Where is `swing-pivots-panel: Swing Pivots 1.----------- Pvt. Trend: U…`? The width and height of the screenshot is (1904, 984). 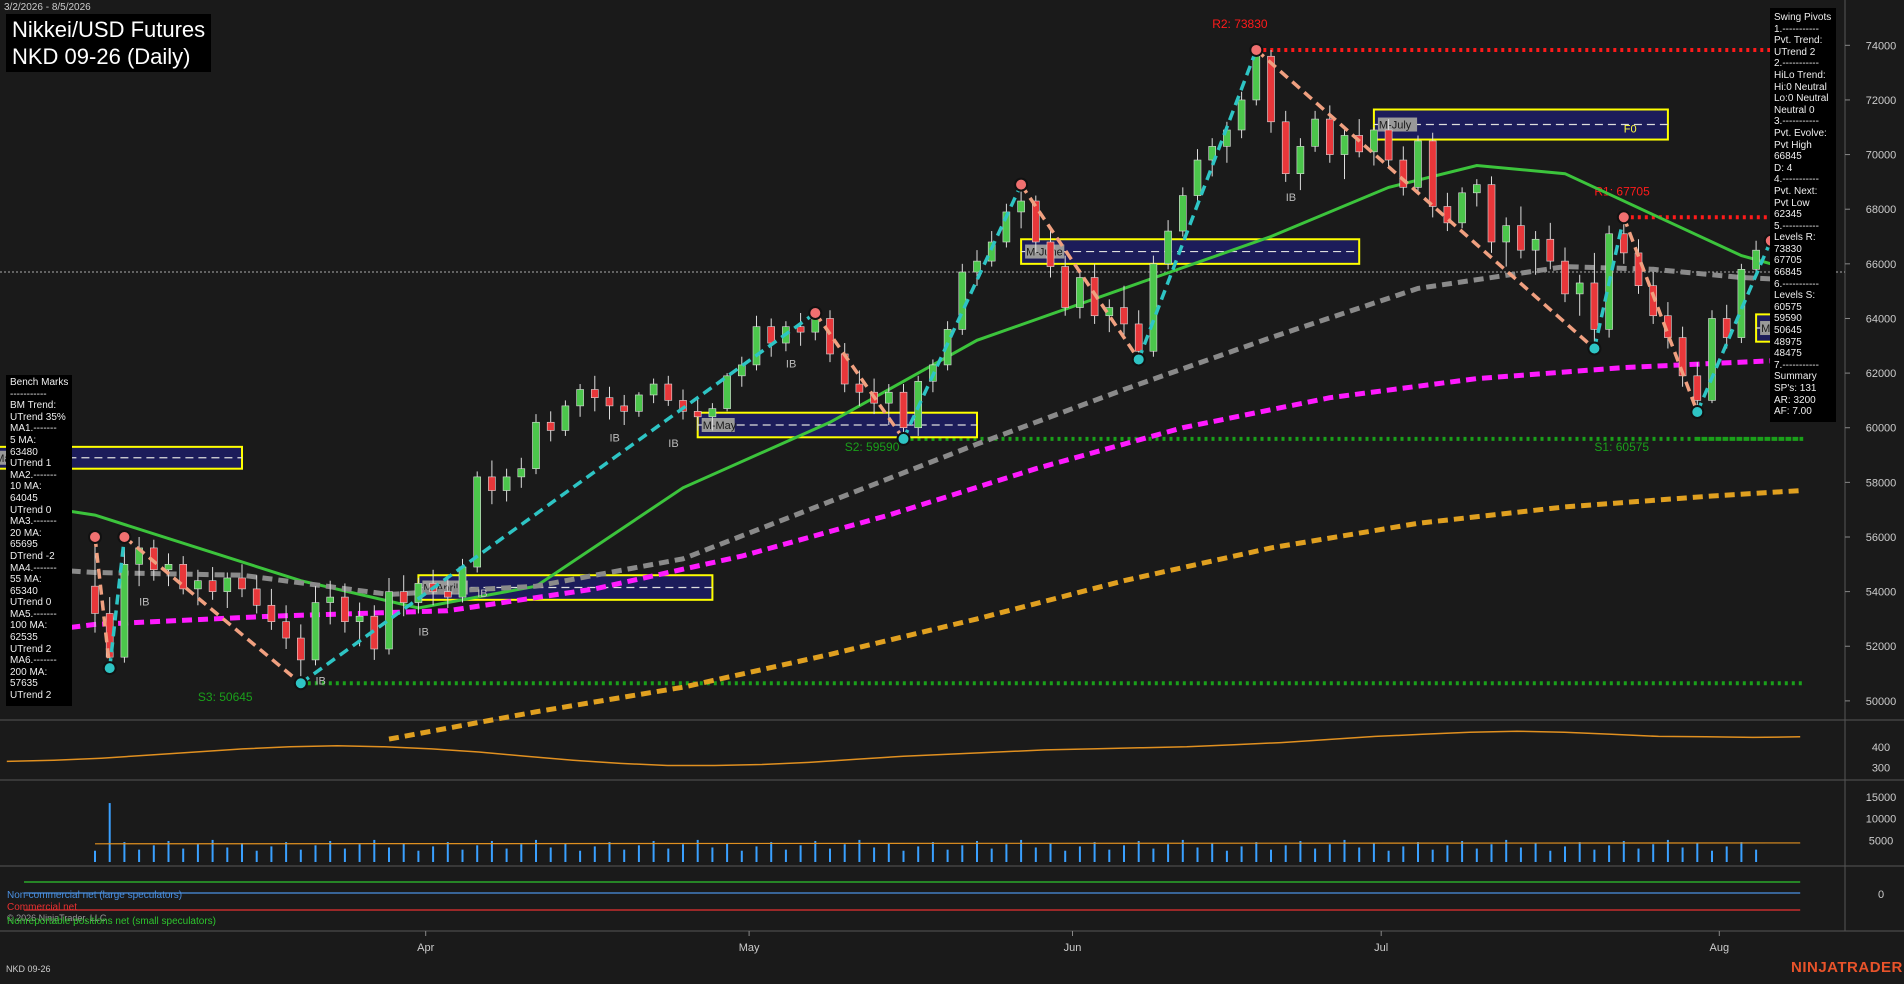 swing-pivots-panel: Swing Pivots 1.----------- Pvt. Trend: U… is located at coordinates (1803, 215).